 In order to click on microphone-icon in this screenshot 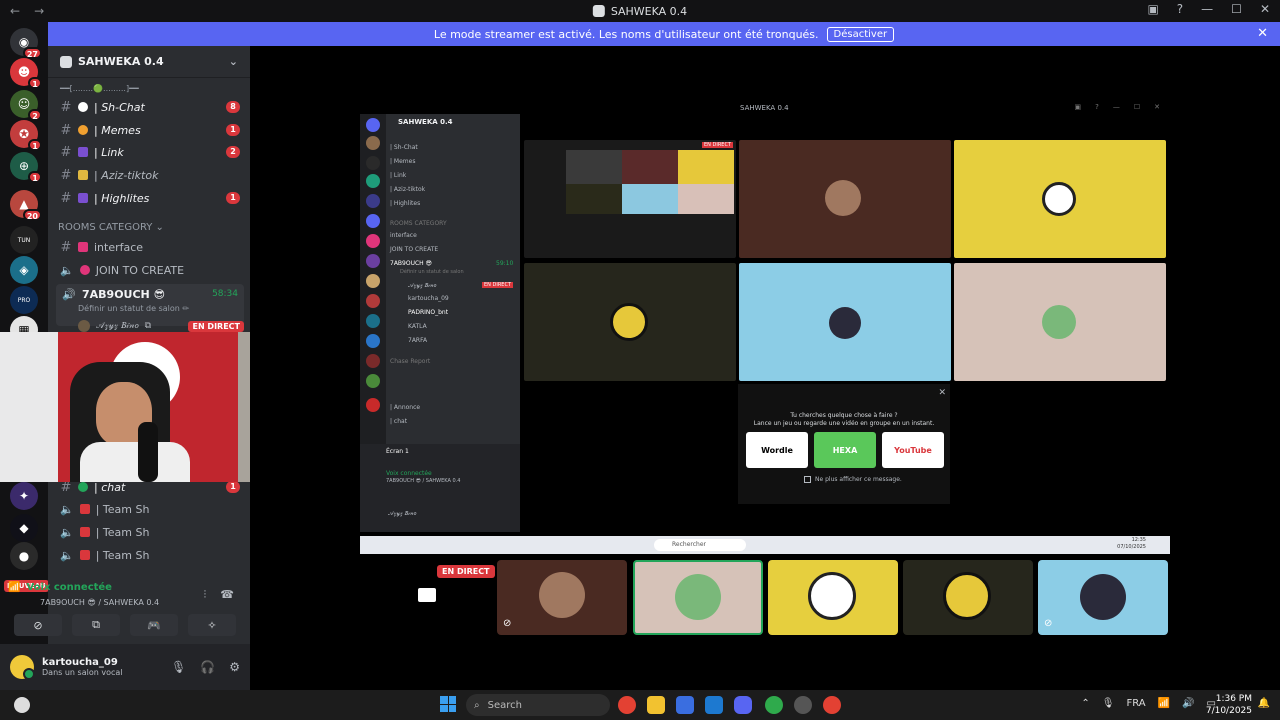, I will do `click(148, 452)`.